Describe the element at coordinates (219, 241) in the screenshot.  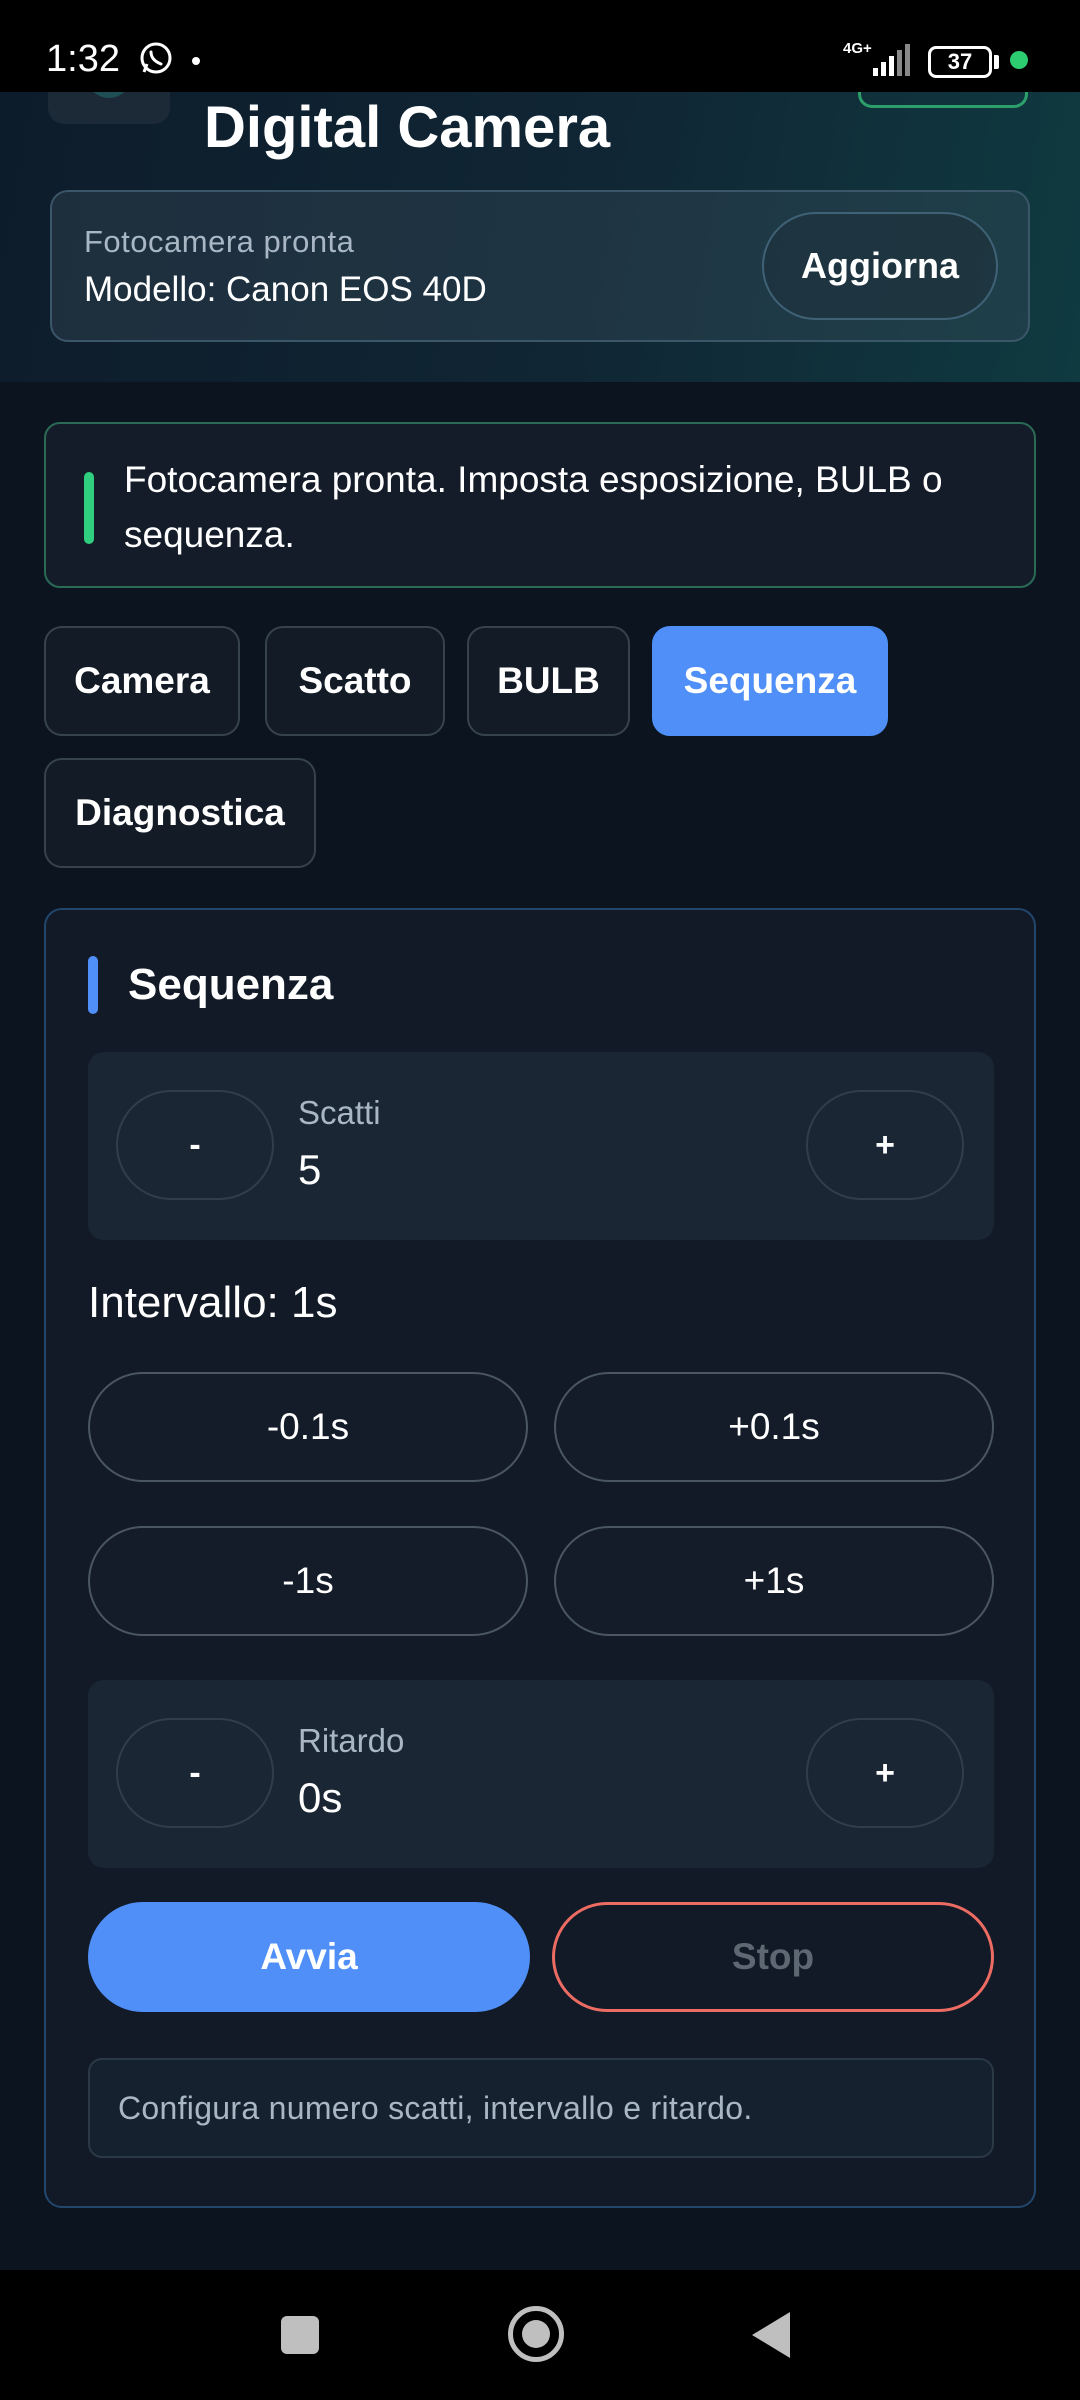
I see `camera-status-label: Fotocamera pronta` at that location.